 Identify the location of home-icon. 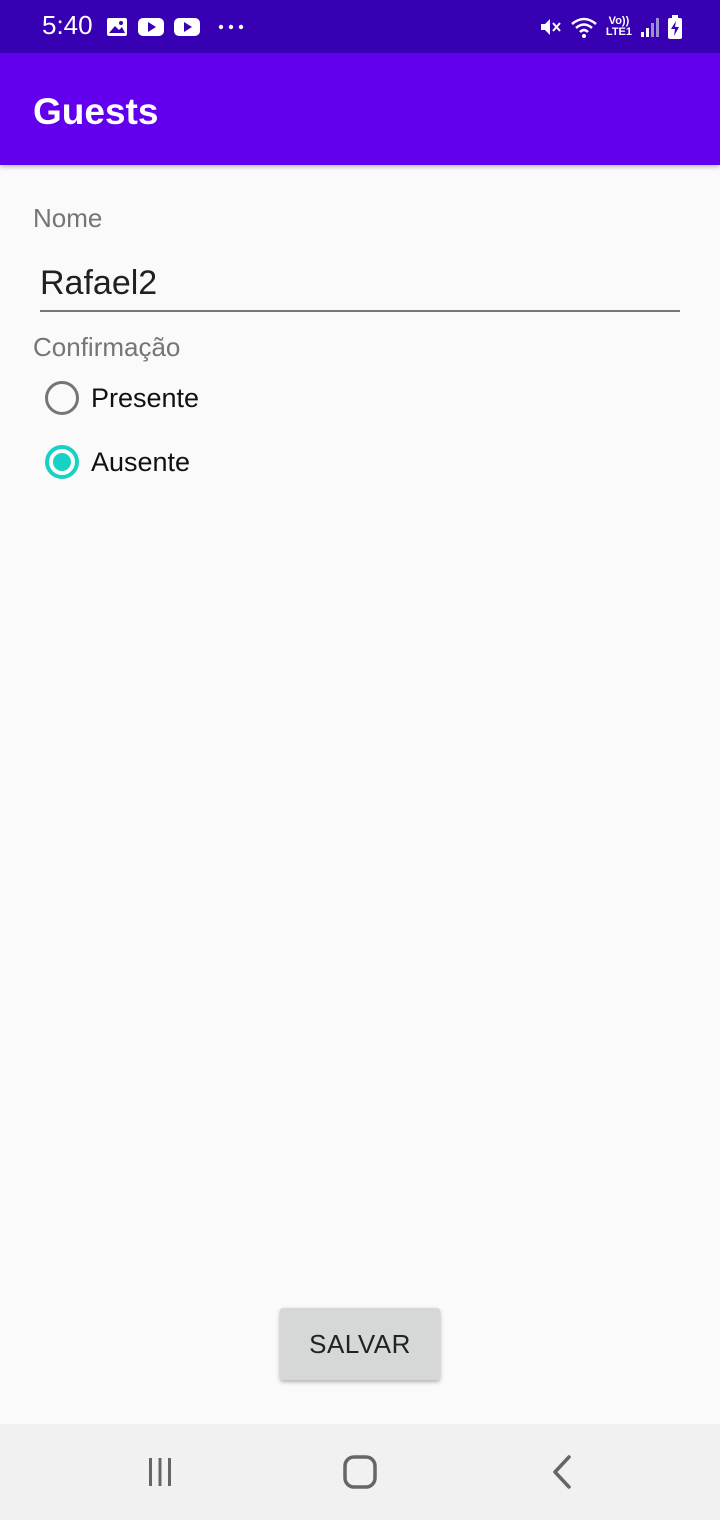
(360, 1472).